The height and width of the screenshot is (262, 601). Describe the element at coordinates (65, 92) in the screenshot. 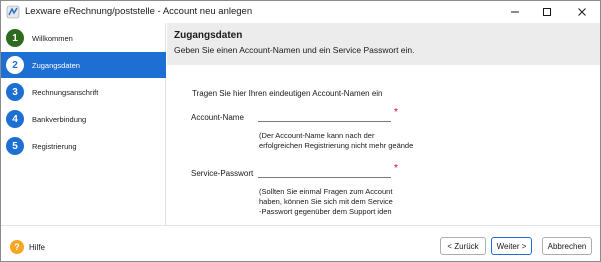

I see `step-label: Rechnungsanschrift` at that location.